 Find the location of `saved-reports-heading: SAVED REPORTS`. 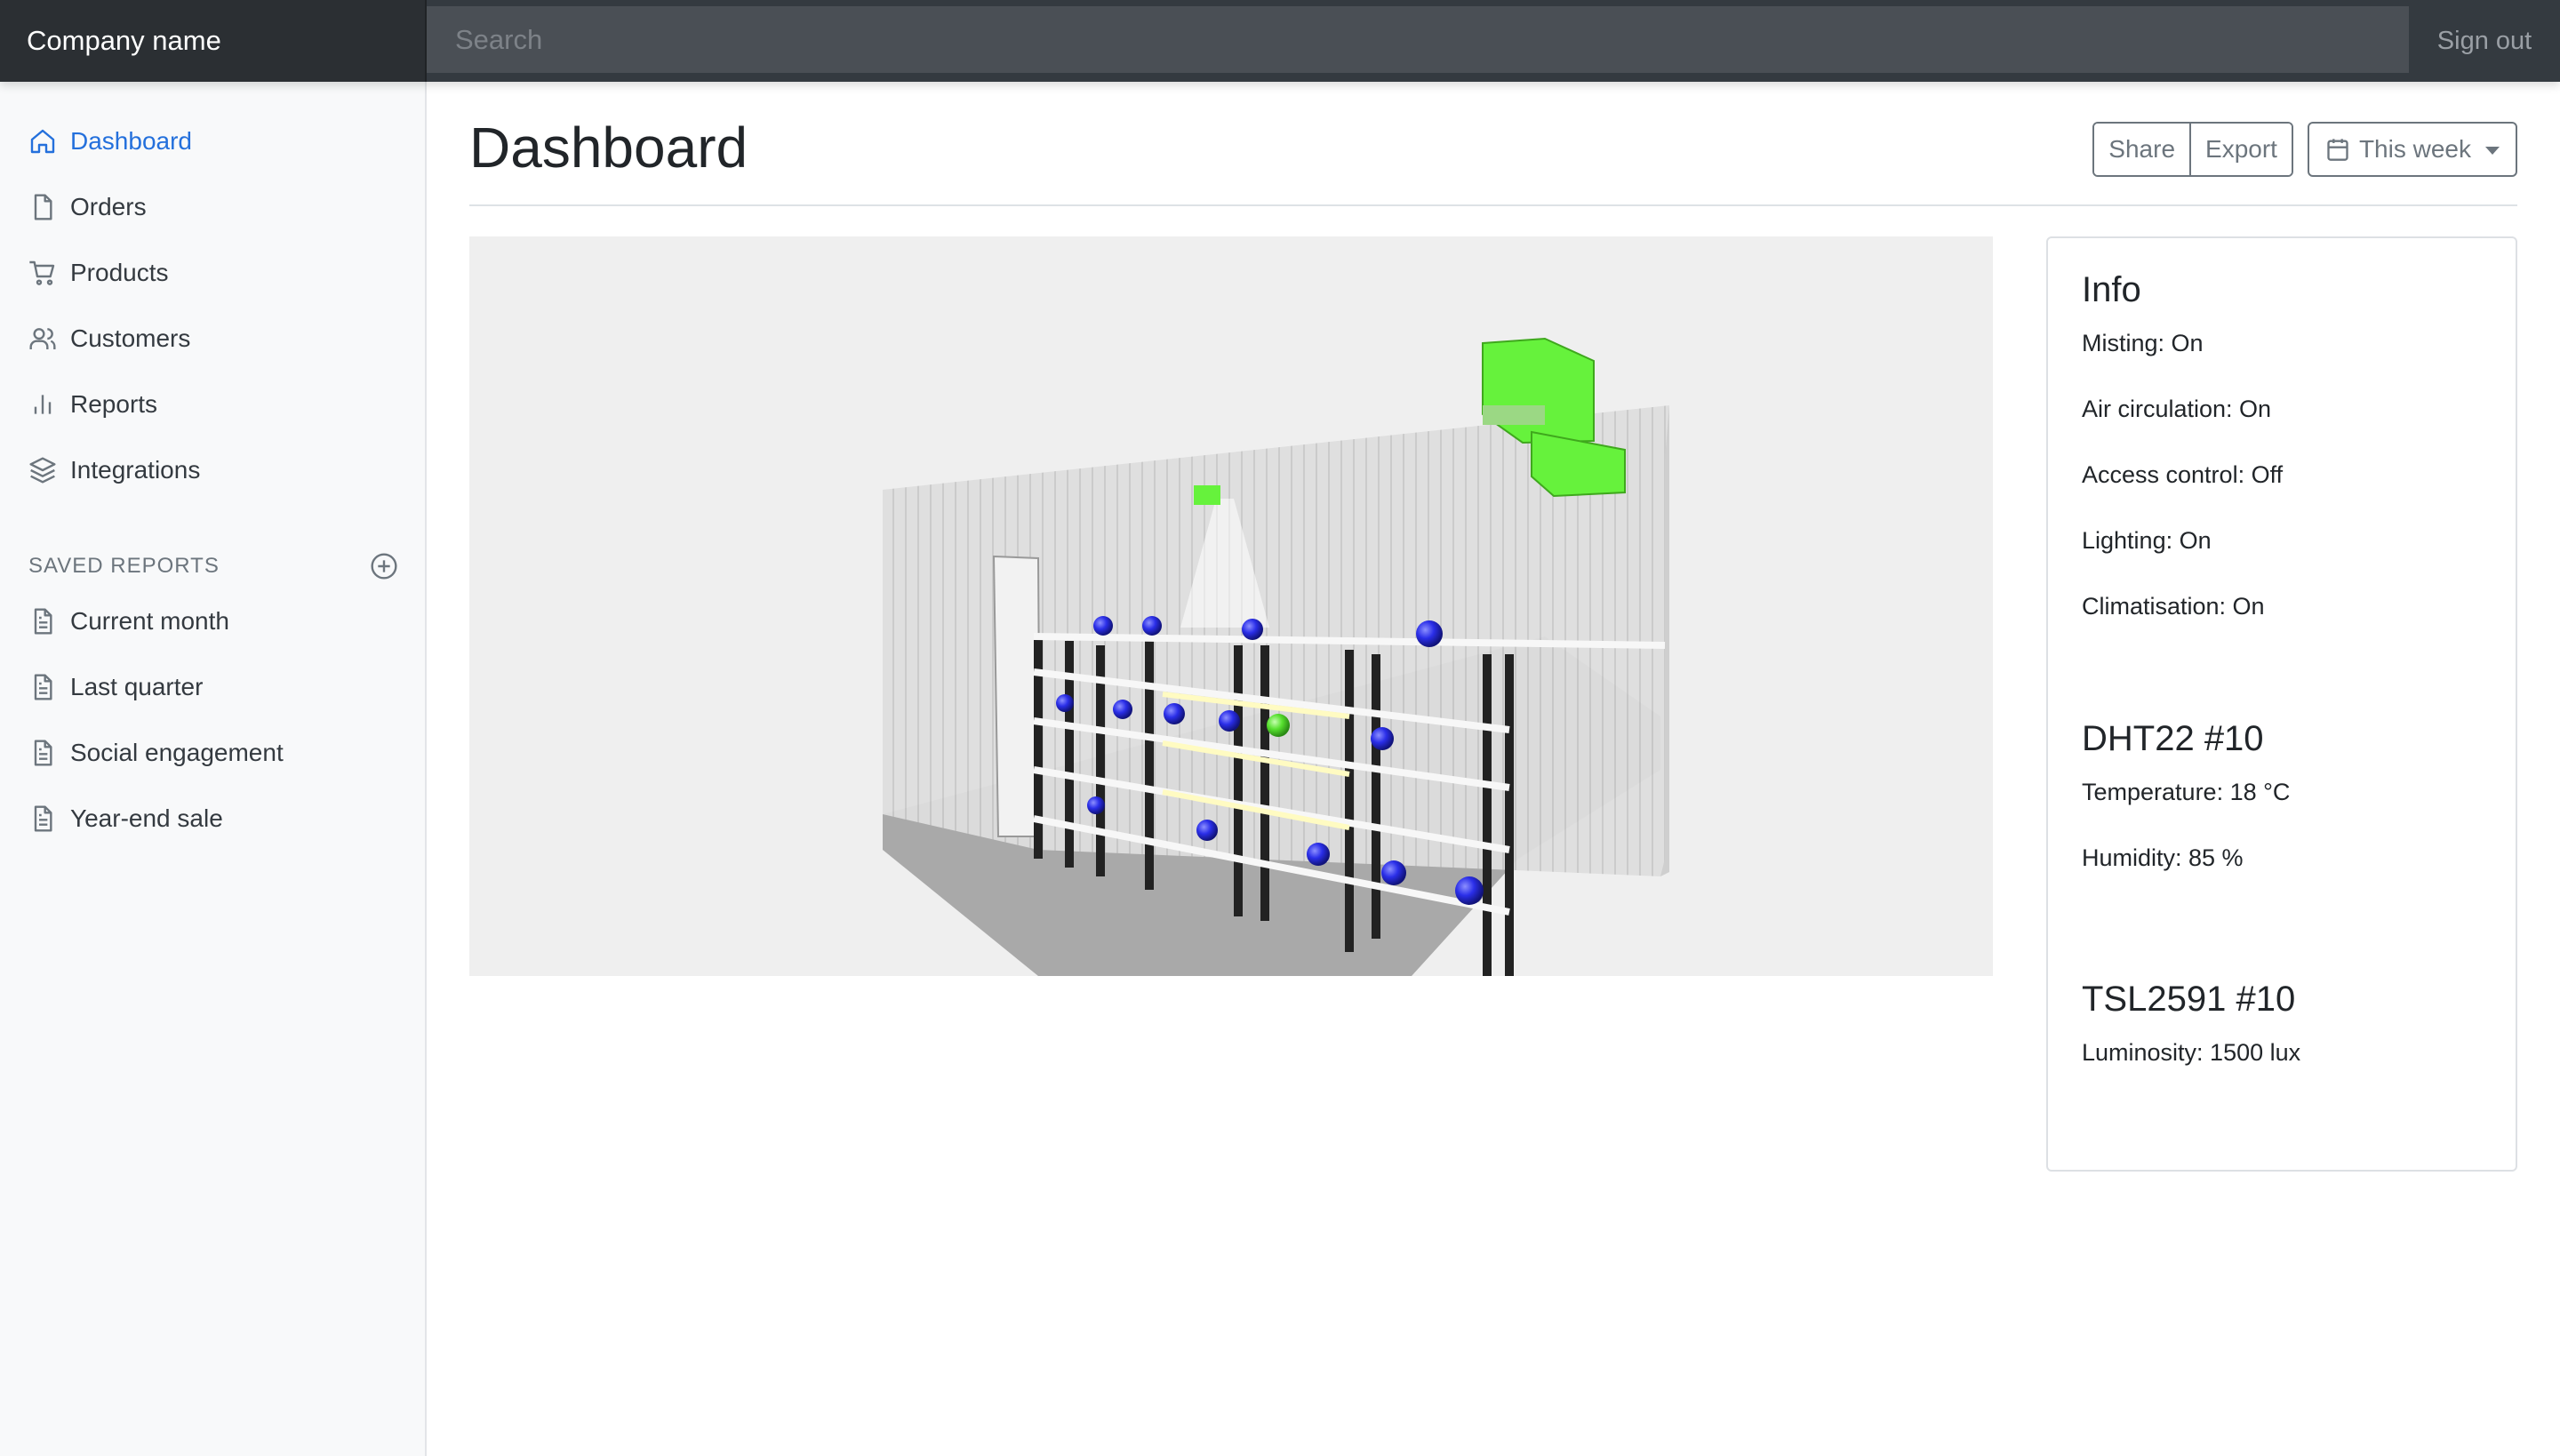

saved-reports-heading: SAVED REPORTS is located at coordinates (212, 566).